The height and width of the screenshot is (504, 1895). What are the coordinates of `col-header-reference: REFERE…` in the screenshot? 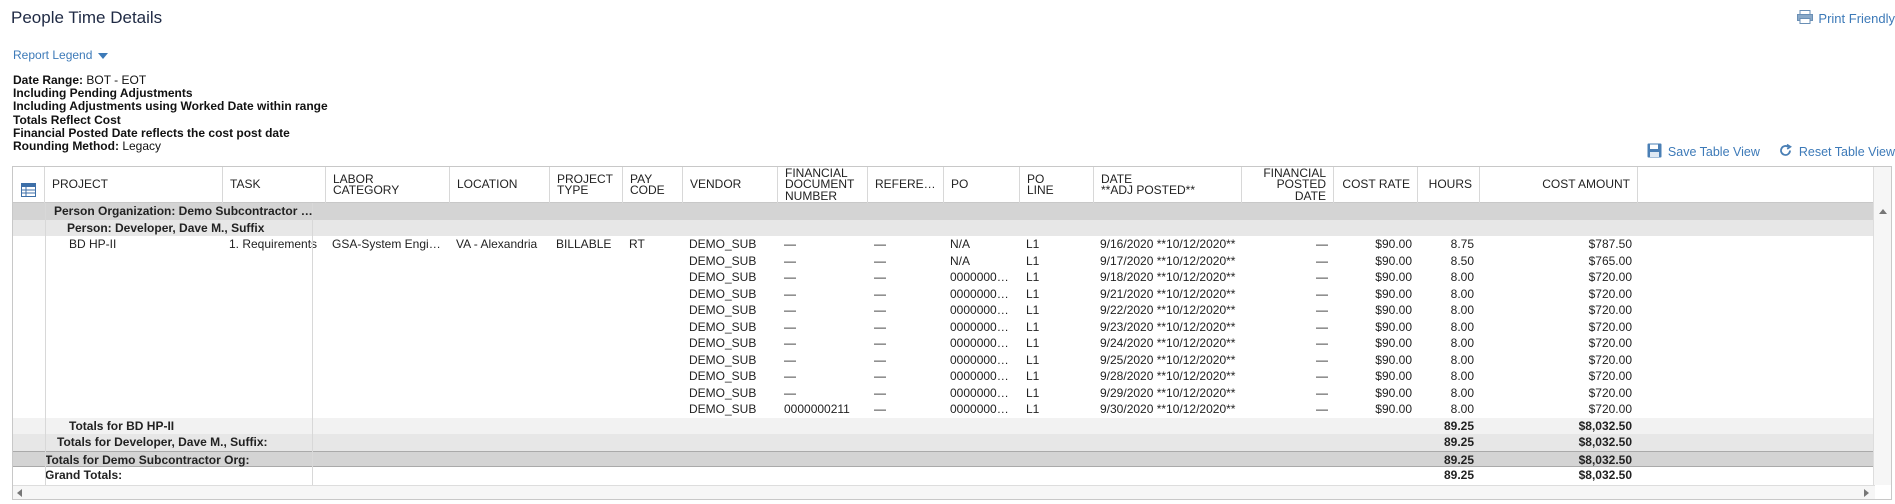 It's located at (906, 185).